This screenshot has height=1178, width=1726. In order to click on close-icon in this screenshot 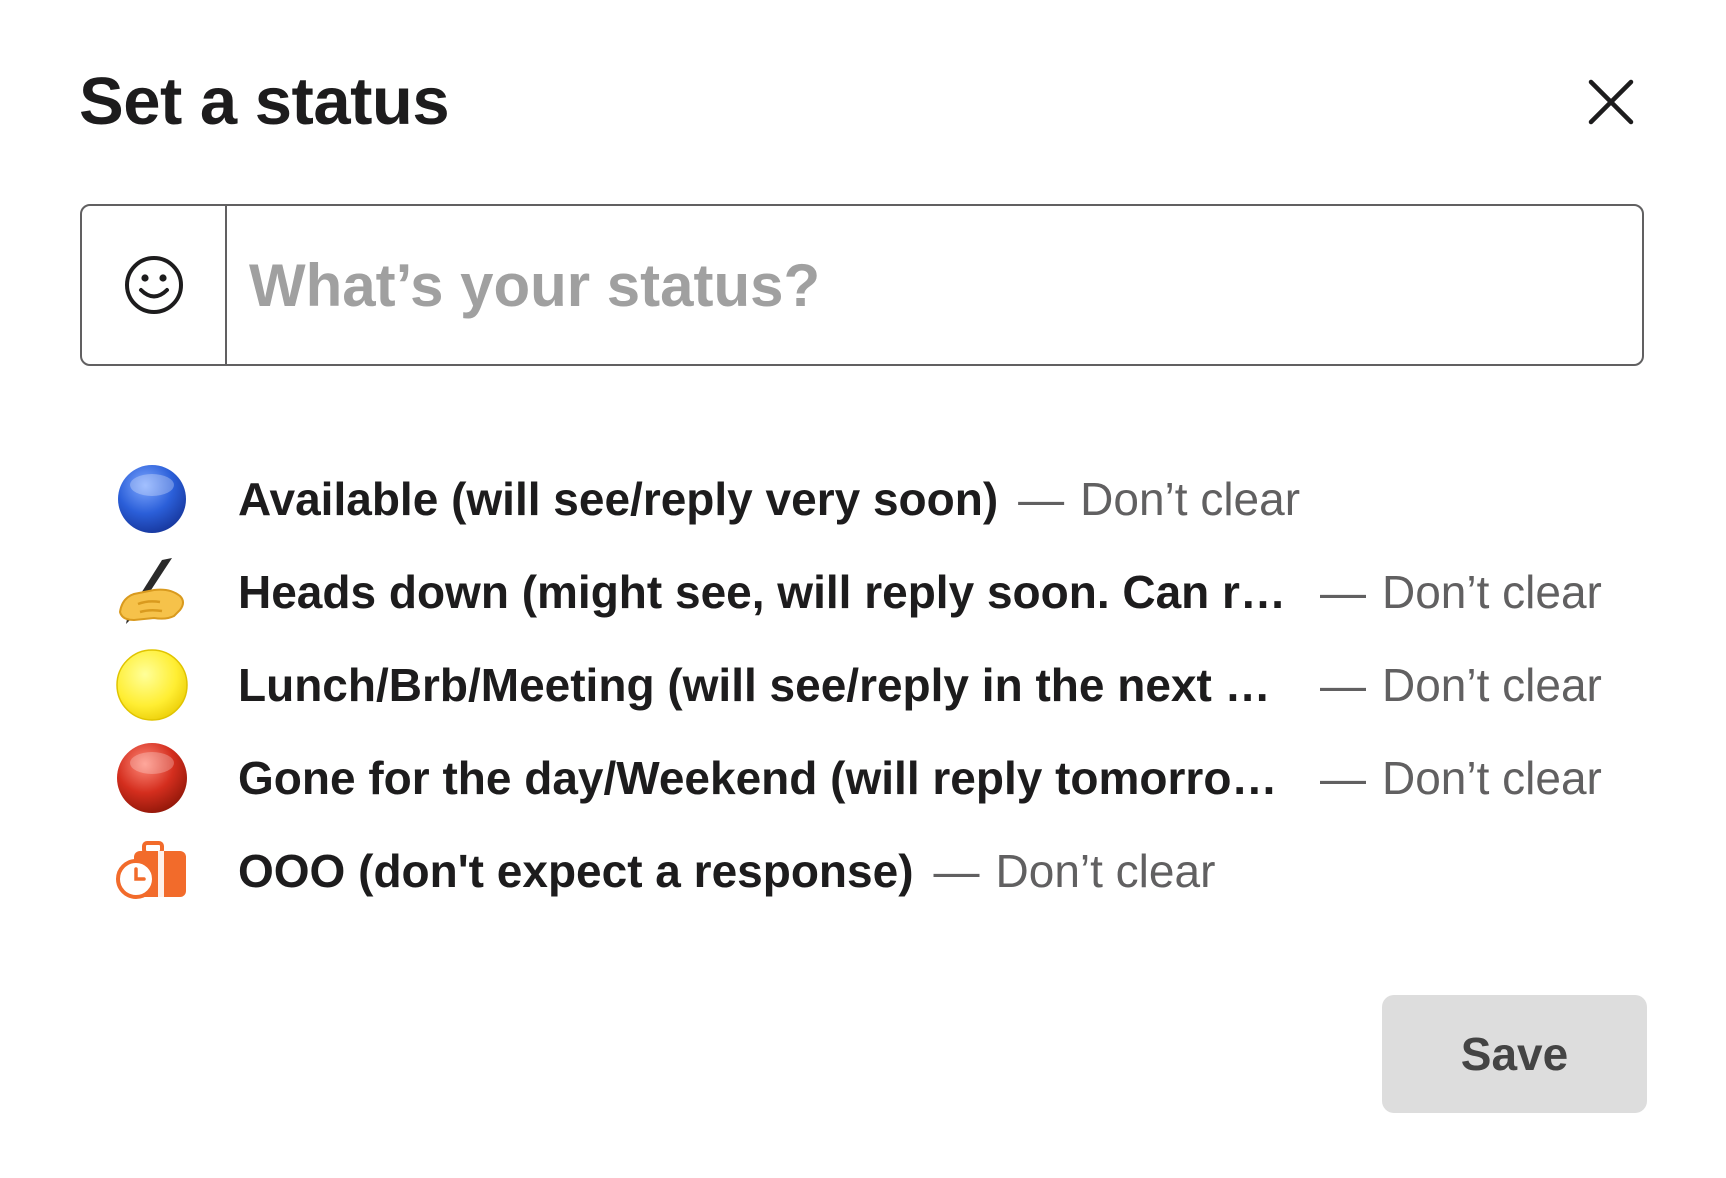, I will do `click(1611, 102)`.